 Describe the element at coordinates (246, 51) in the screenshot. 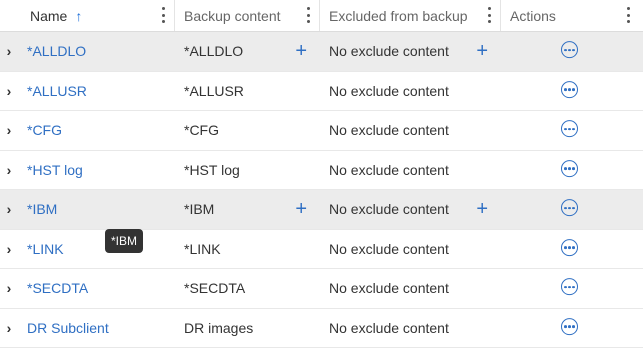

I see `backup-content-cell: *ALLDLO +` at that location.